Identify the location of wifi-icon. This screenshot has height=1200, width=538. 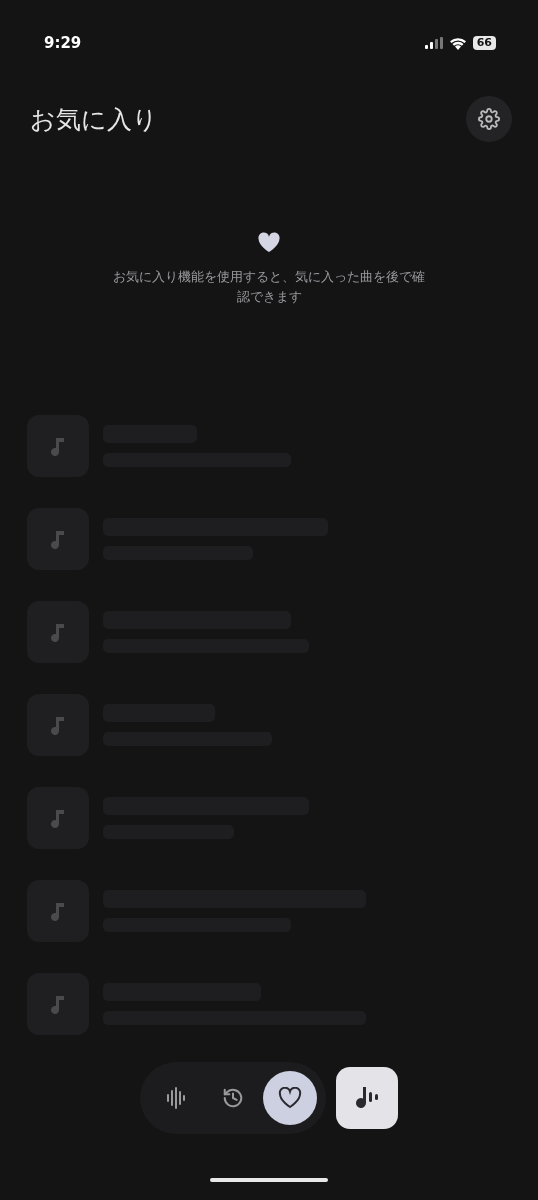
(457, 43).